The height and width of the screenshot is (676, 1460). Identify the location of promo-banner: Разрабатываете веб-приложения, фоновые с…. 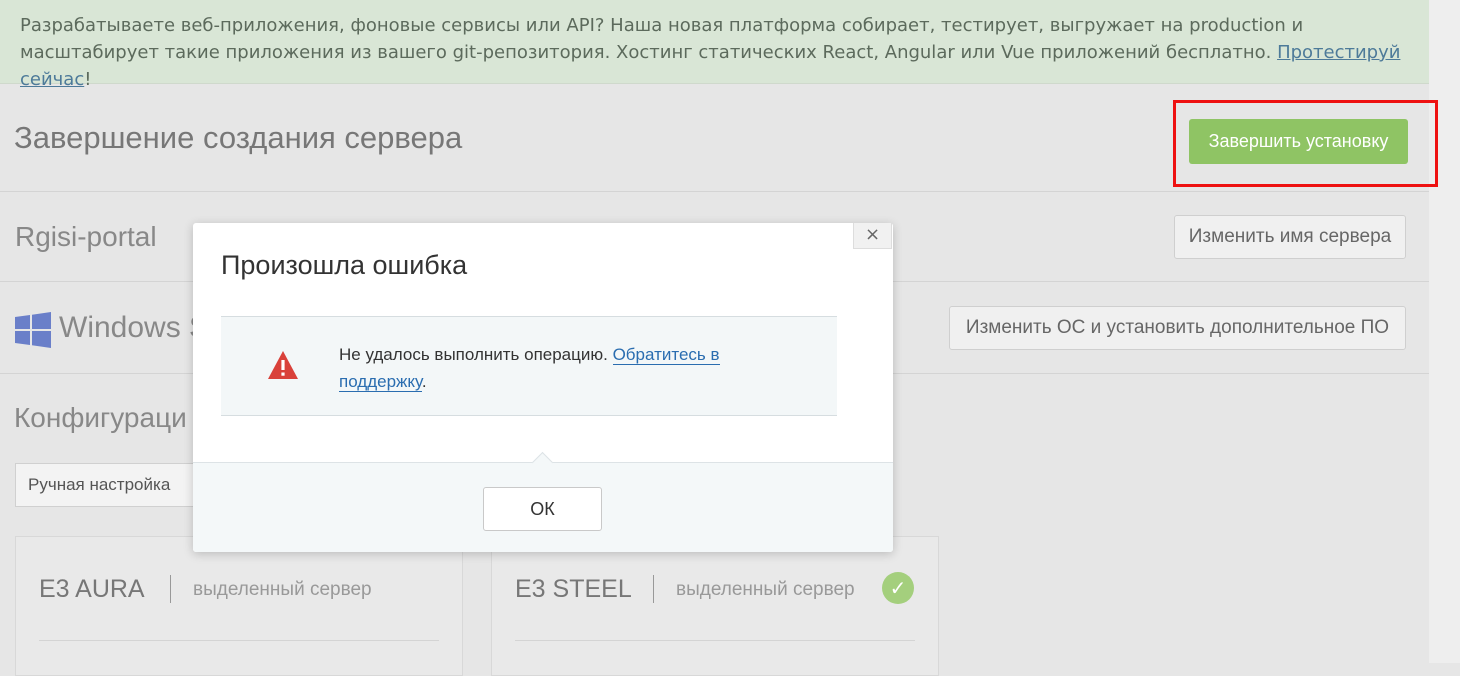
(714, 45).